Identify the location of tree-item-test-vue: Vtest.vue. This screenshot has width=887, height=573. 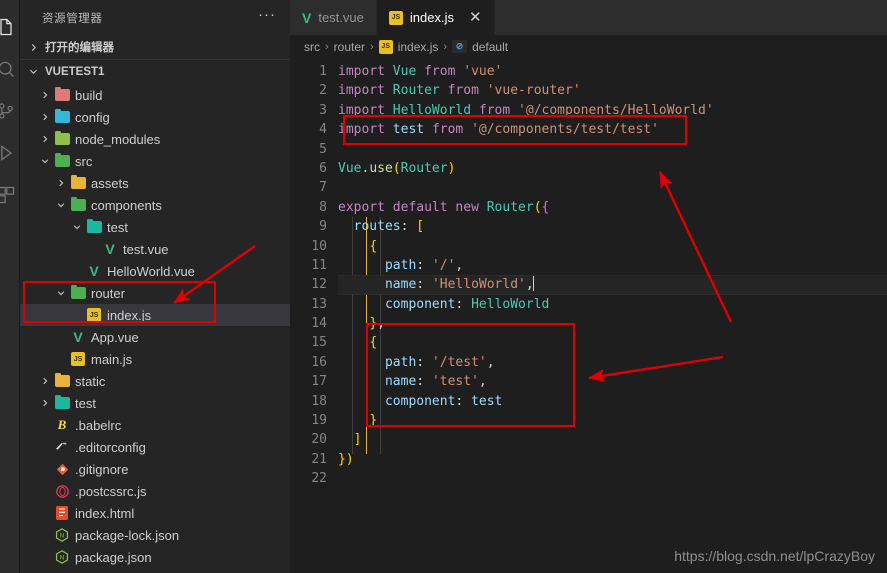
(155, 249).